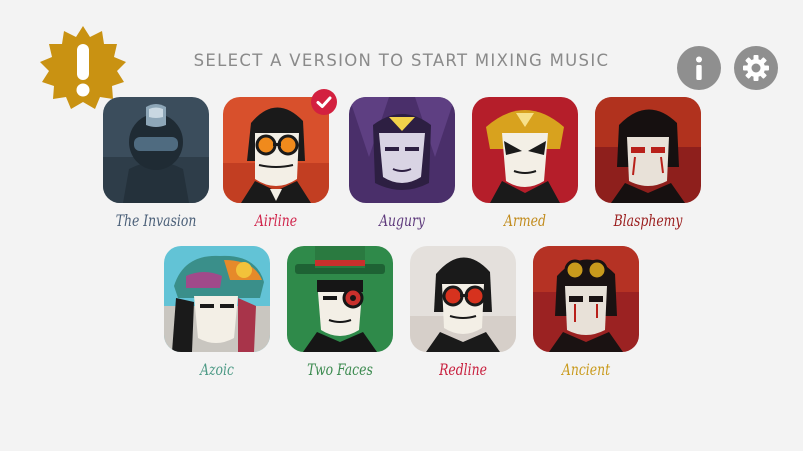 The height and width of the screenshot is (451, 803). I want to click on selected-check-icon, so click(324, 102).